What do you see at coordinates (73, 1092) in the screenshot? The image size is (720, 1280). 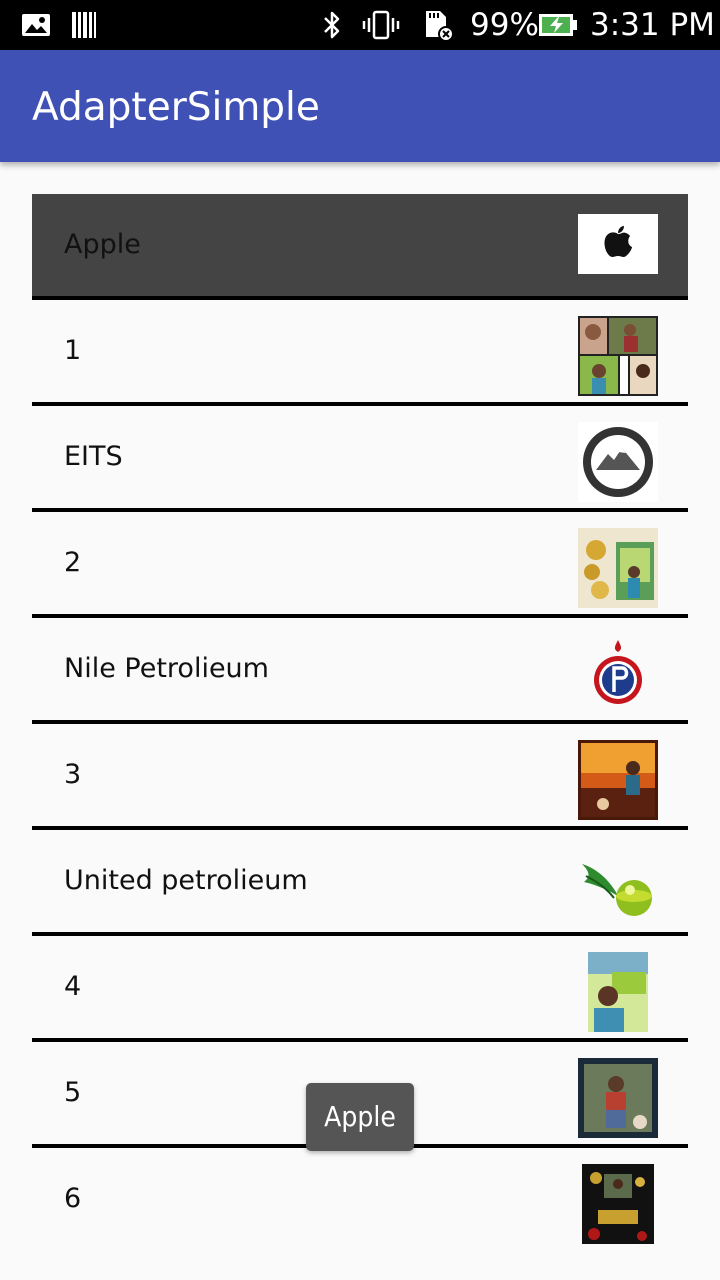 I see `list-item-label: 5` at bounding box center [73, 1092].